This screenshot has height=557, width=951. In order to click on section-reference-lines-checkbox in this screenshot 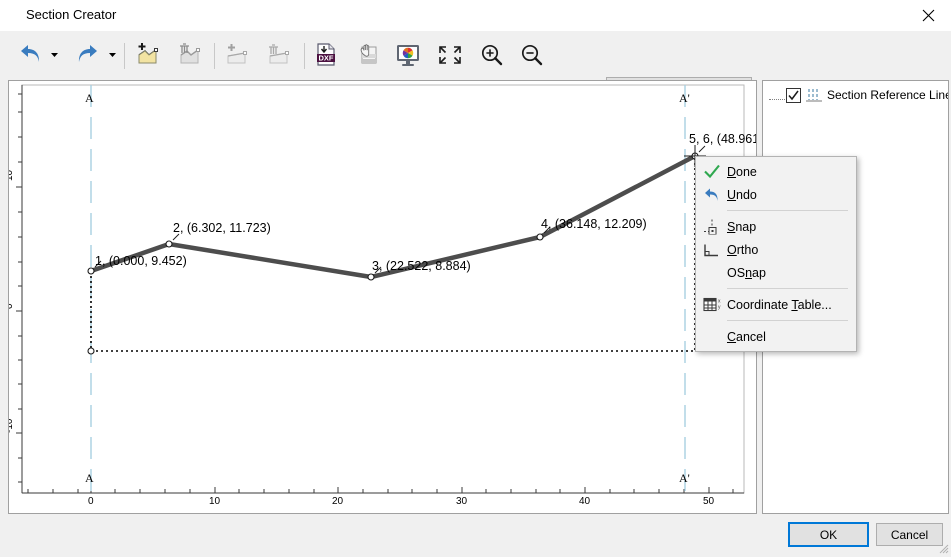, I will do `click(793, 95)`.